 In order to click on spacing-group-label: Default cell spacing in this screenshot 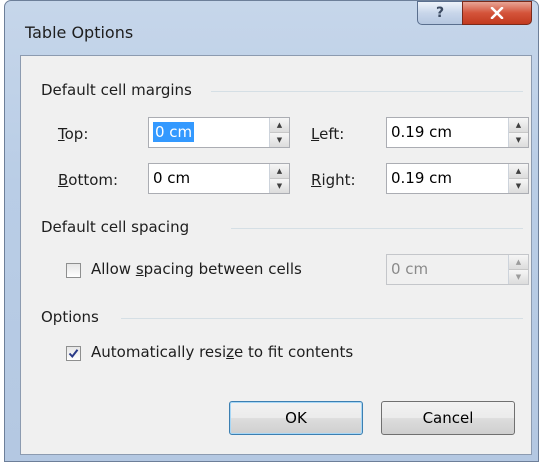, I will do `click(119, 227)`.